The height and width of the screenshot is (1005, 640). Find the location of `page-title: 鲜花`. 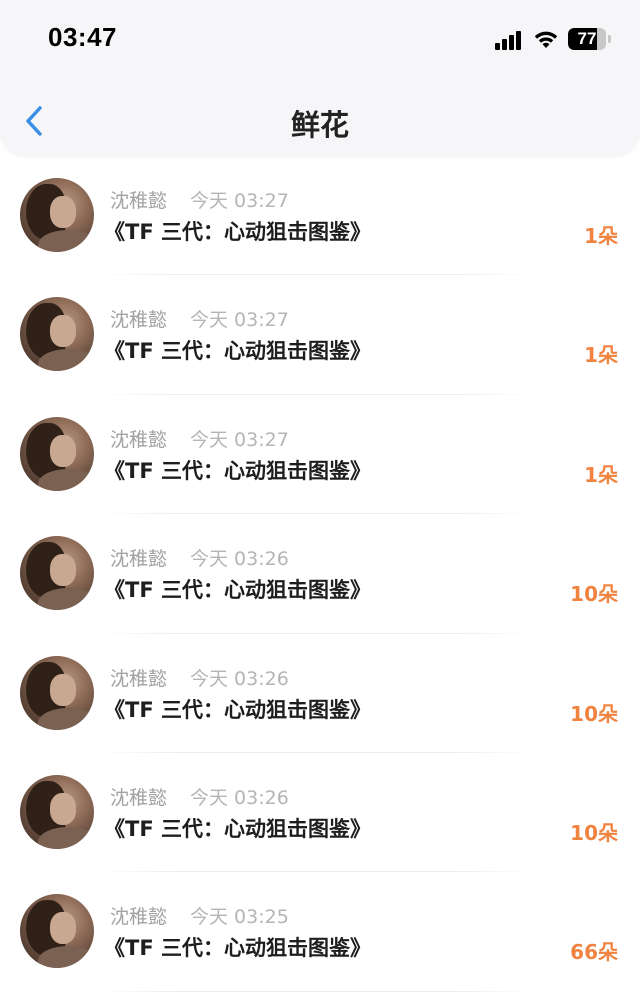

page-title: 鲜花 is located at coordinates (319, 125).